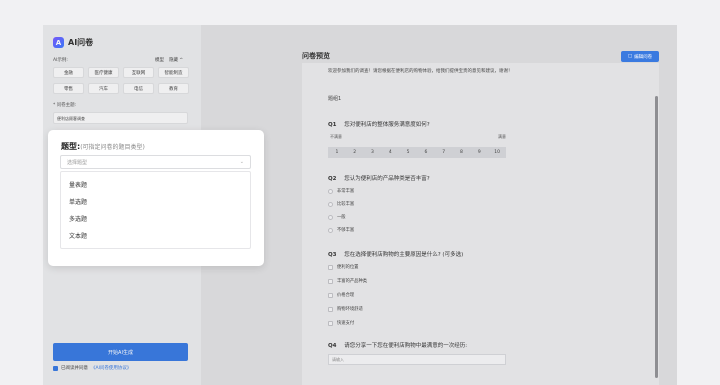 The width and height of the screenshot is (720, 385). I want to click on dropdown-option: 单选题, so click(78, 201).